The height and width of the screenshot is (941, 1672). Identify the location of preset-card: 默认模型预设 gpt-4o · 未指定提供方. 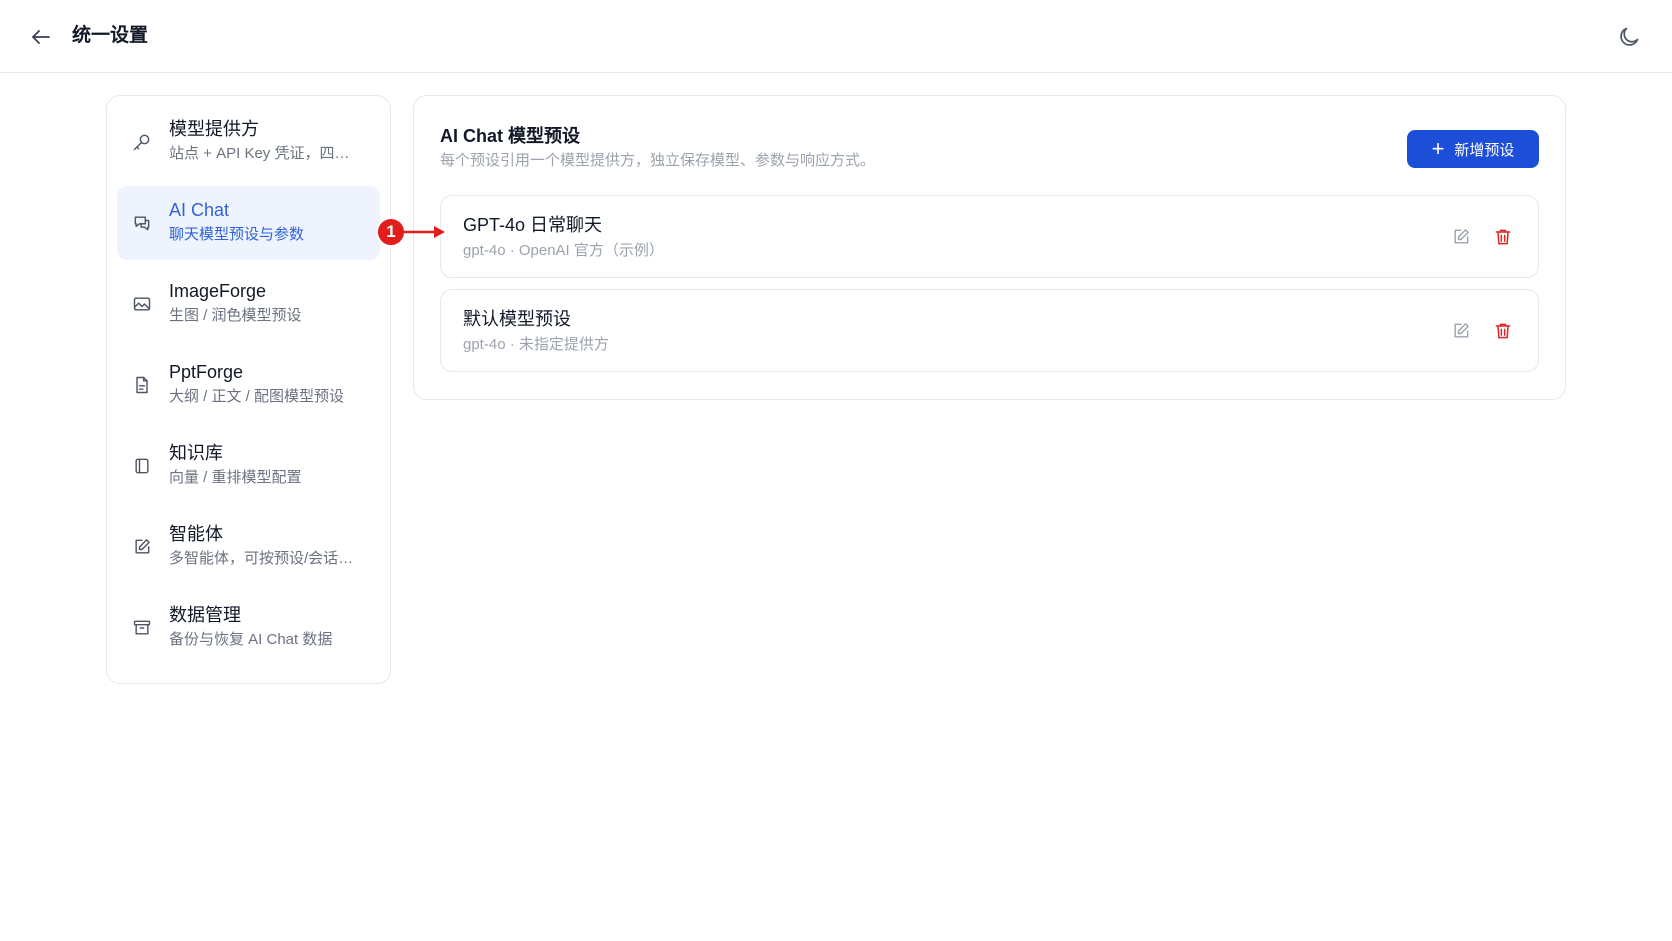
(989, 330).